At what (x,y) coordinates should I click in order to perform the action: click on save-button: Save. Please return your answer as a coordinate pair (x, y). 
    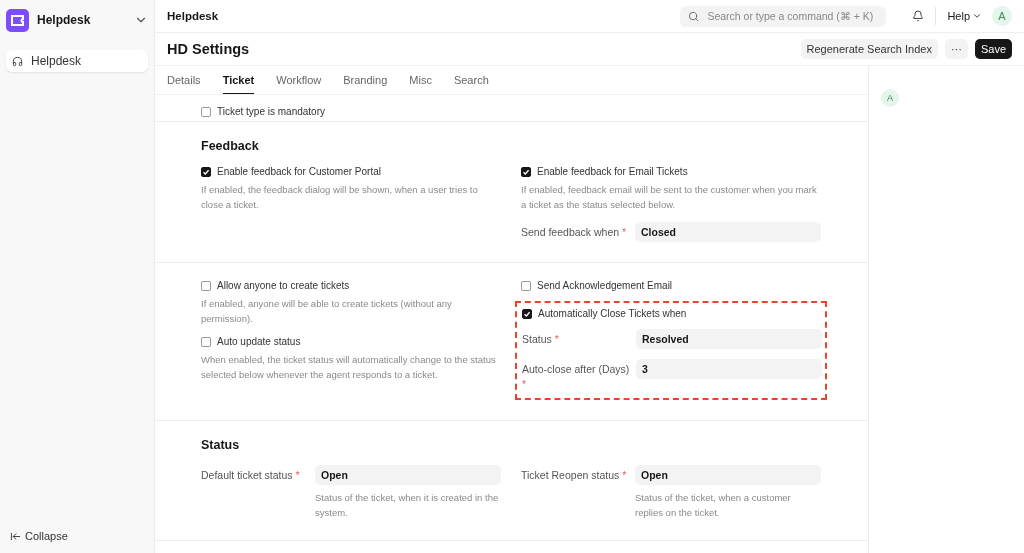
    Looking at the image, I should click on (993, 49).